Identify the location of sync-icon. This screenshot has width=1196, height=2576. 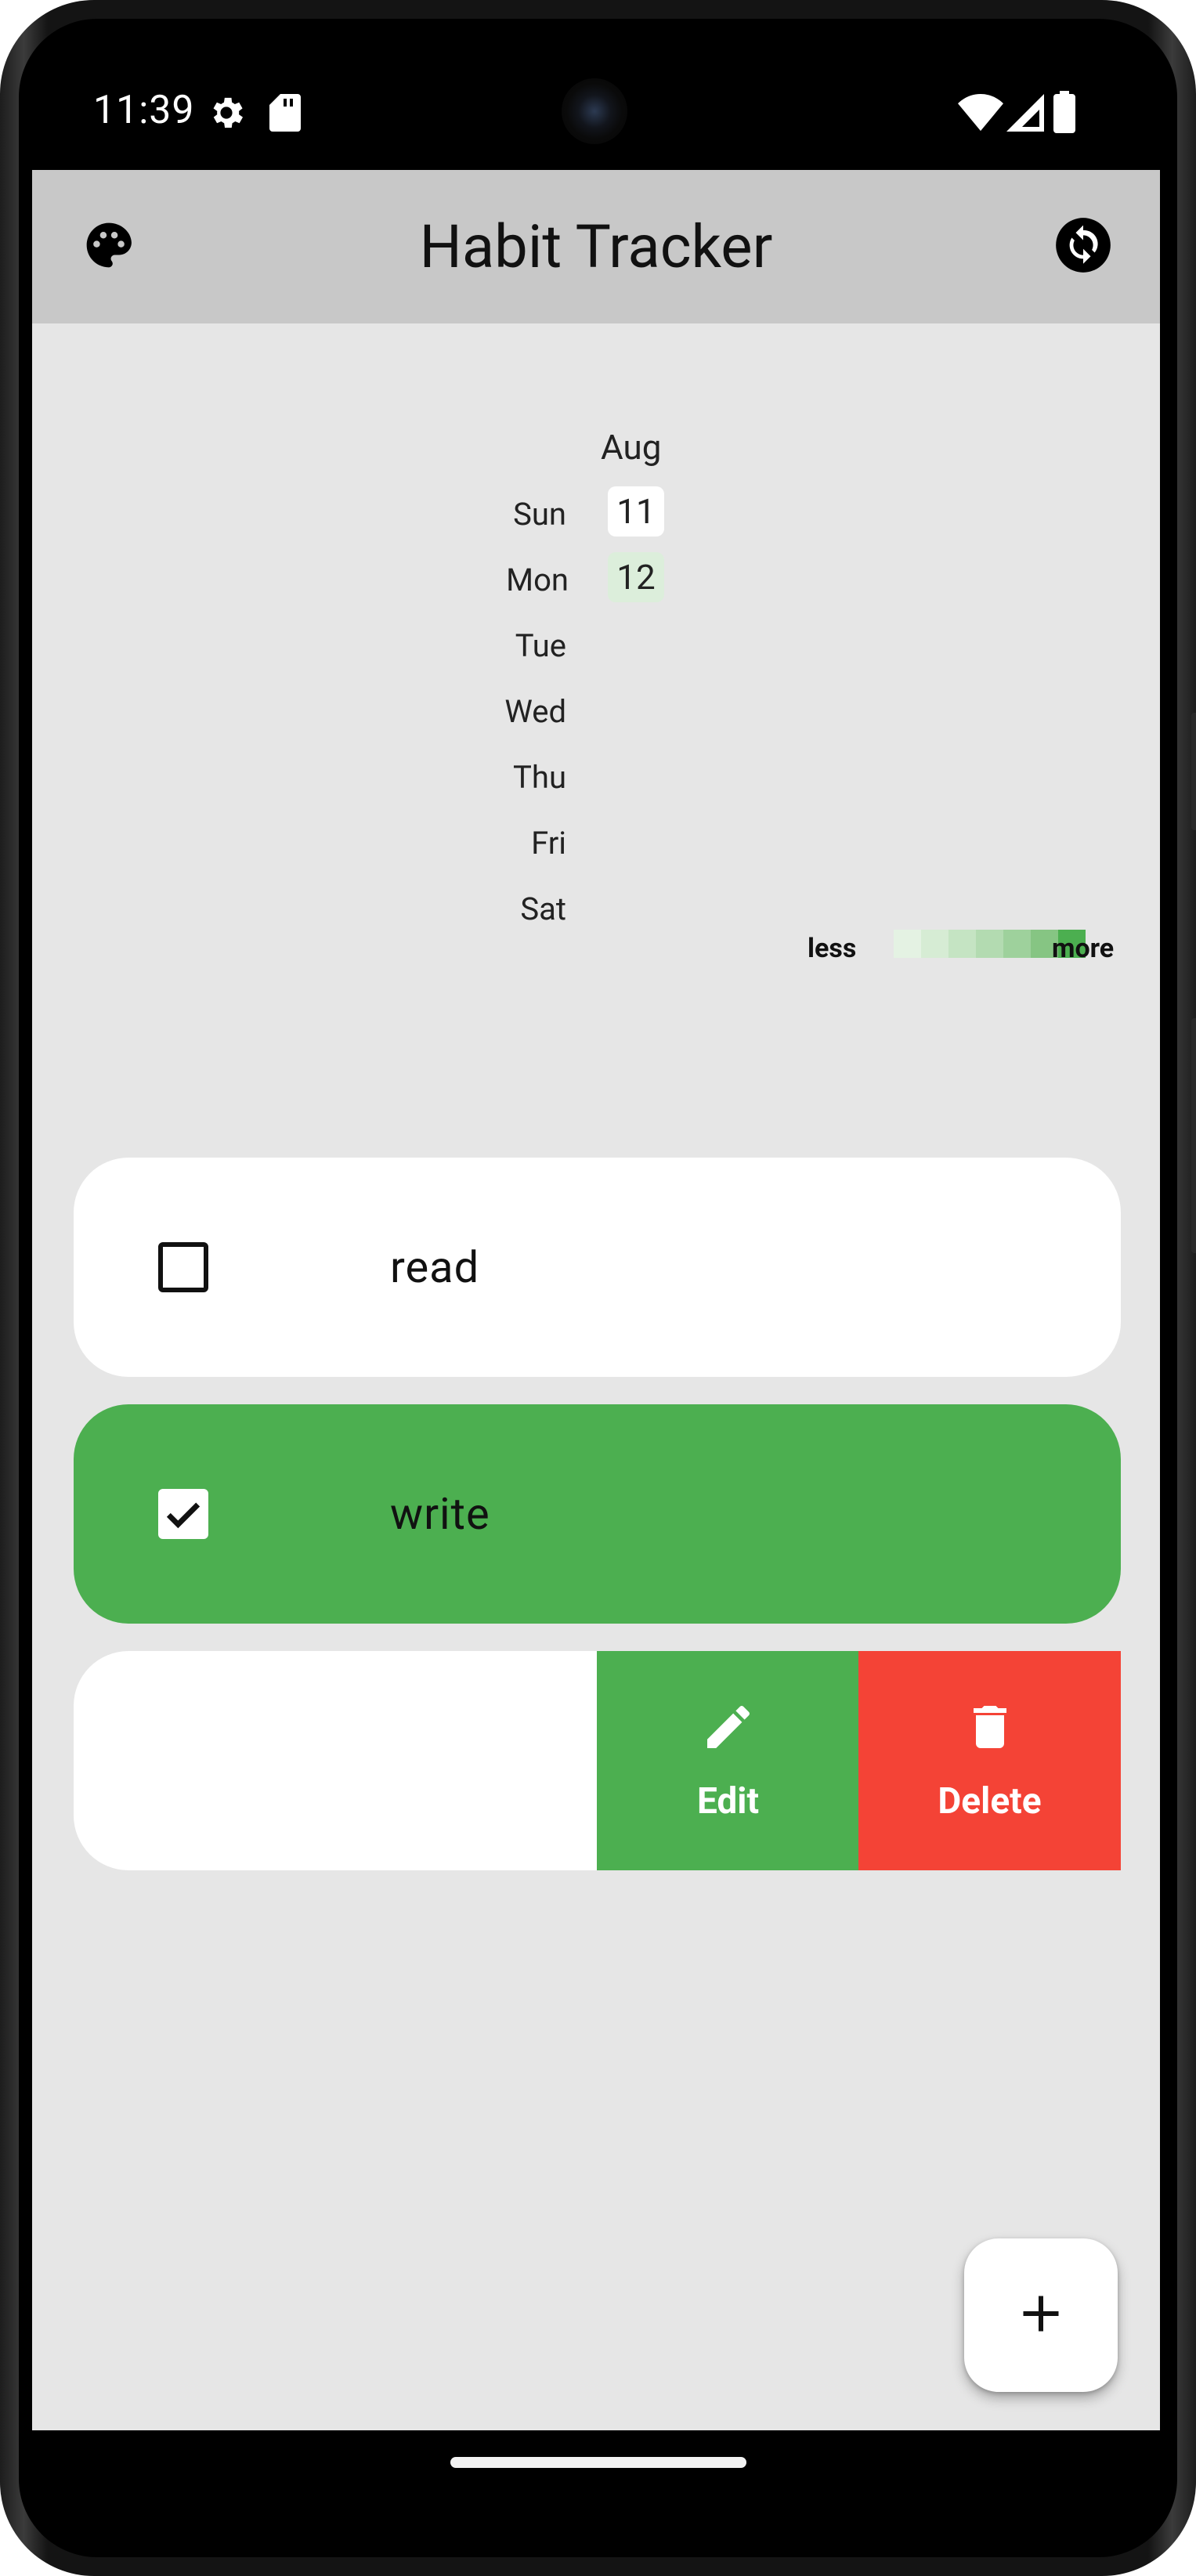
(1083, 246).